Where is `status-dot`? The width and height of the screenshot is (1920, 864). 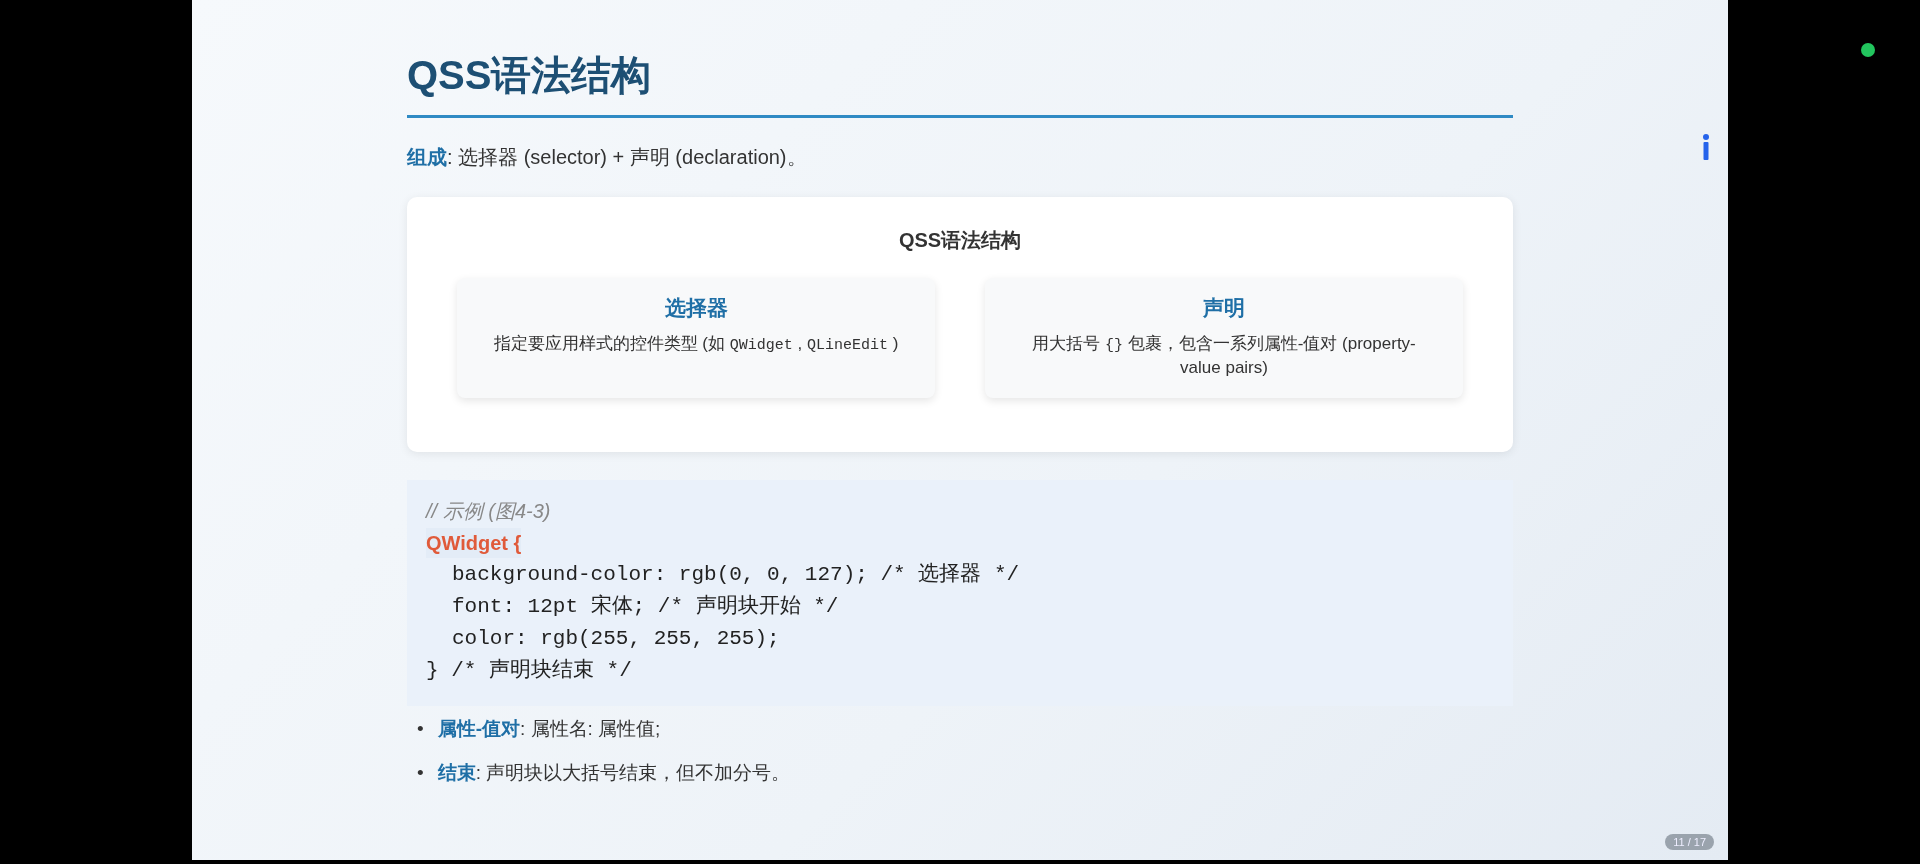
status-dot is located at coordinates (1868, 50).